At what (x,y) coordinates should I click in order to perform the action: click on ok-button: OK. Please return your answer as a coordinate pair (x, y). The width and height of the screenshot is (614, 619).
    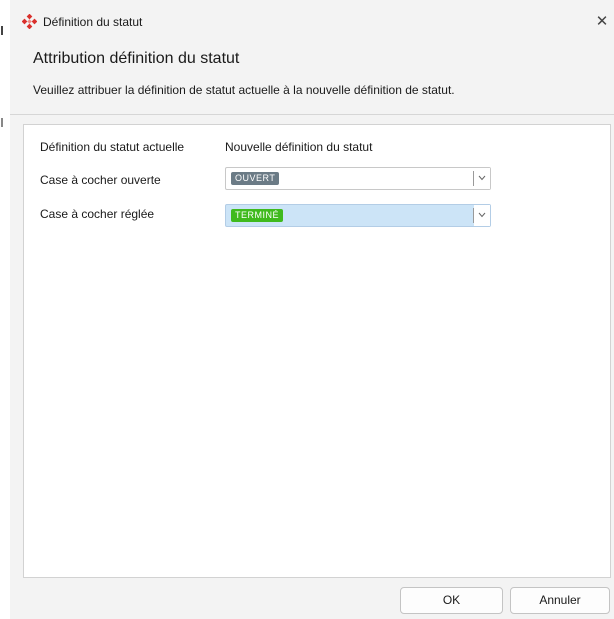
    Looking at the image, I should click on (451, 600).